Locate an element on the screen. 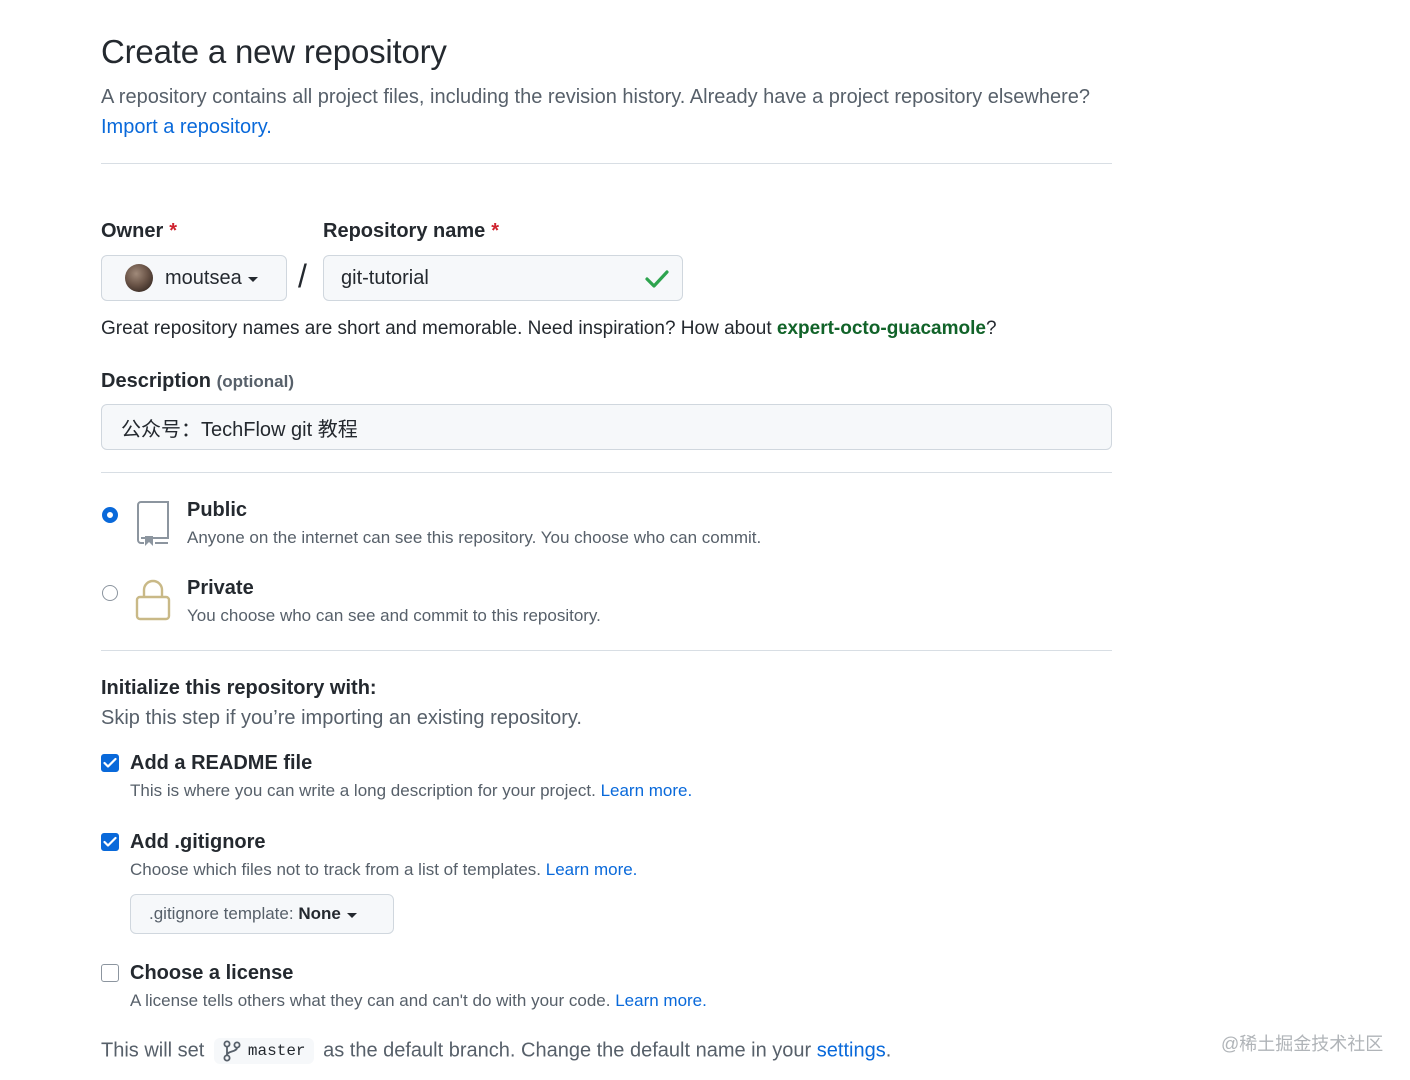 Image resolution: width=1410 pixels, height=1080 pixels. lock-icon is located at coordinates (153, 600).